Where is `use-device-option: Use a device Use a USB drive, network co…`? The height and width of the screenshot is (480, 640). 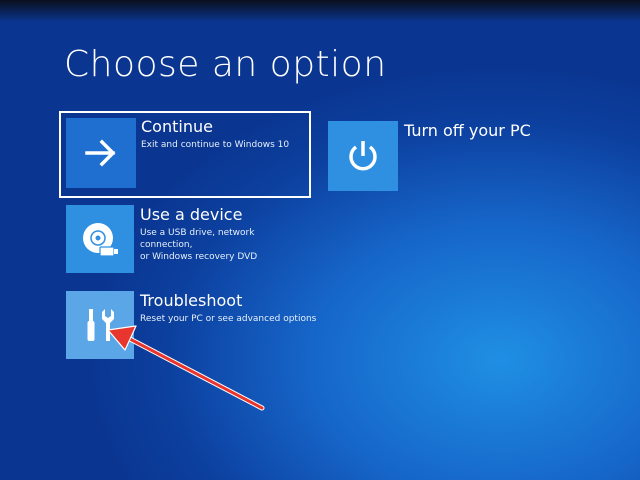 use-device-option: Use a device Use a USB drive, network co… is located at coordinates (186, 240).